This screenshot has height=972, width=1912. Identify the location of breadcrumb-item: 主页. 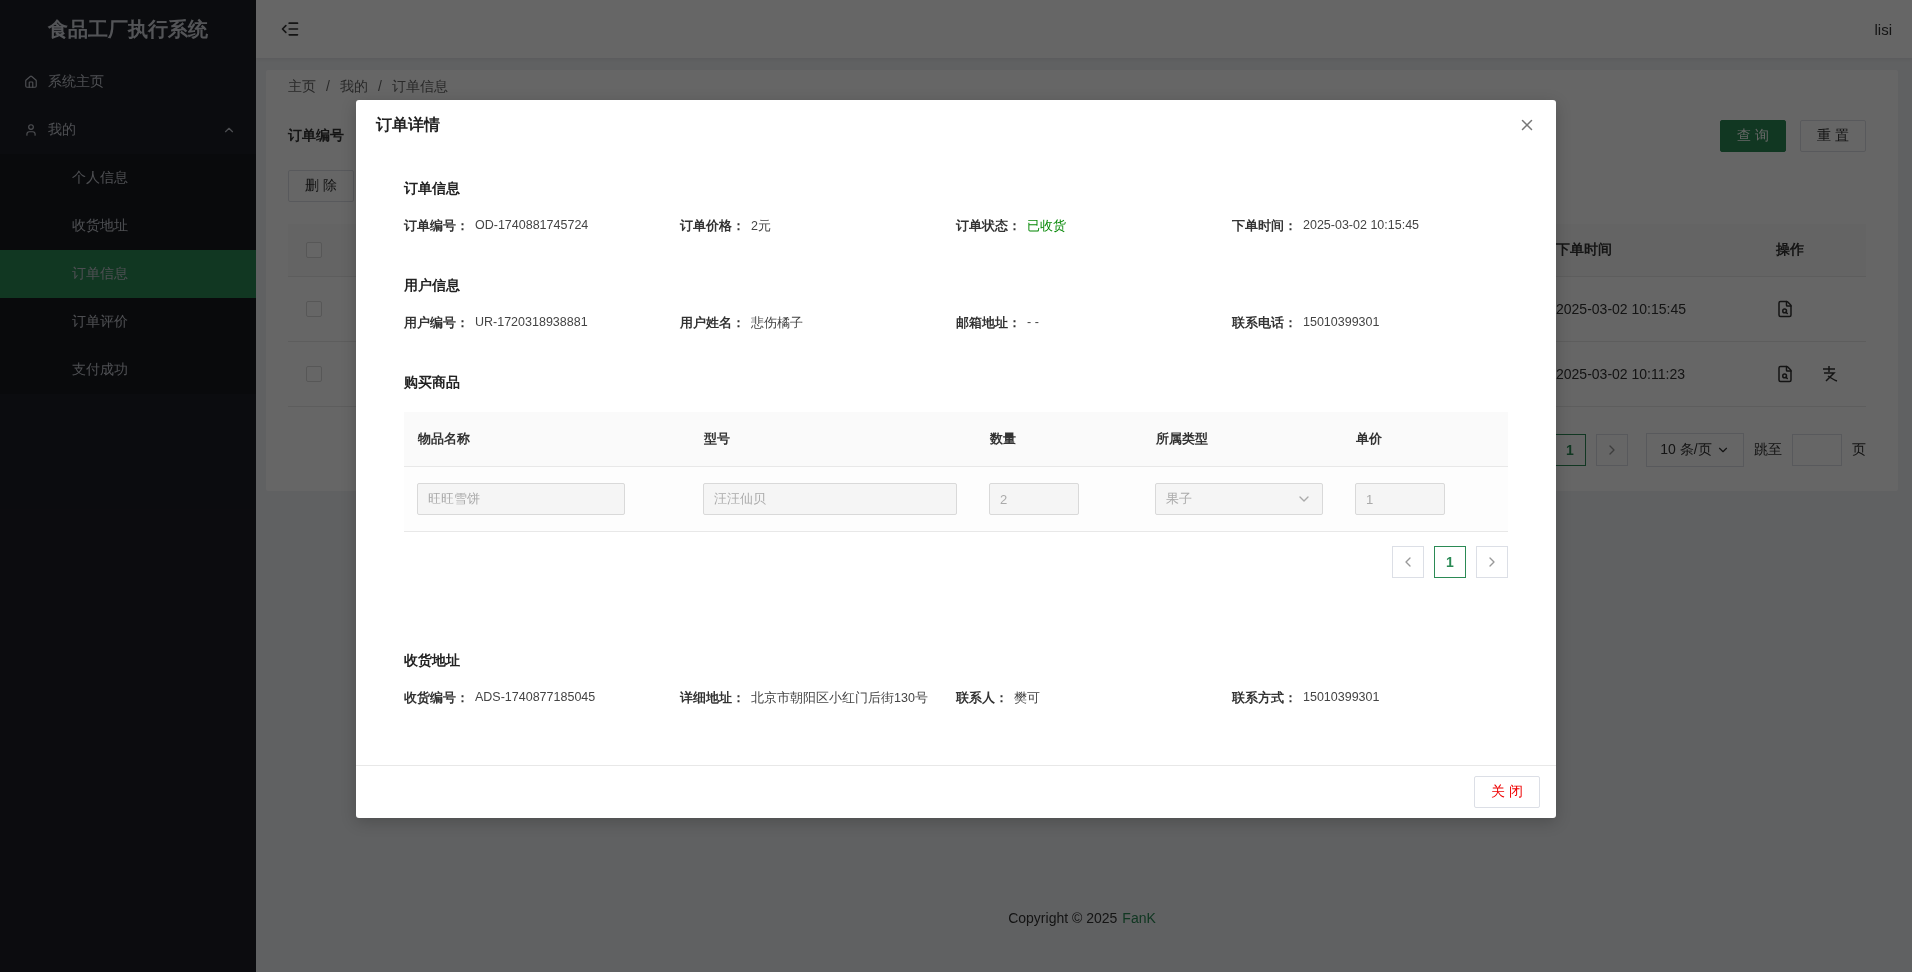
(302, 87).